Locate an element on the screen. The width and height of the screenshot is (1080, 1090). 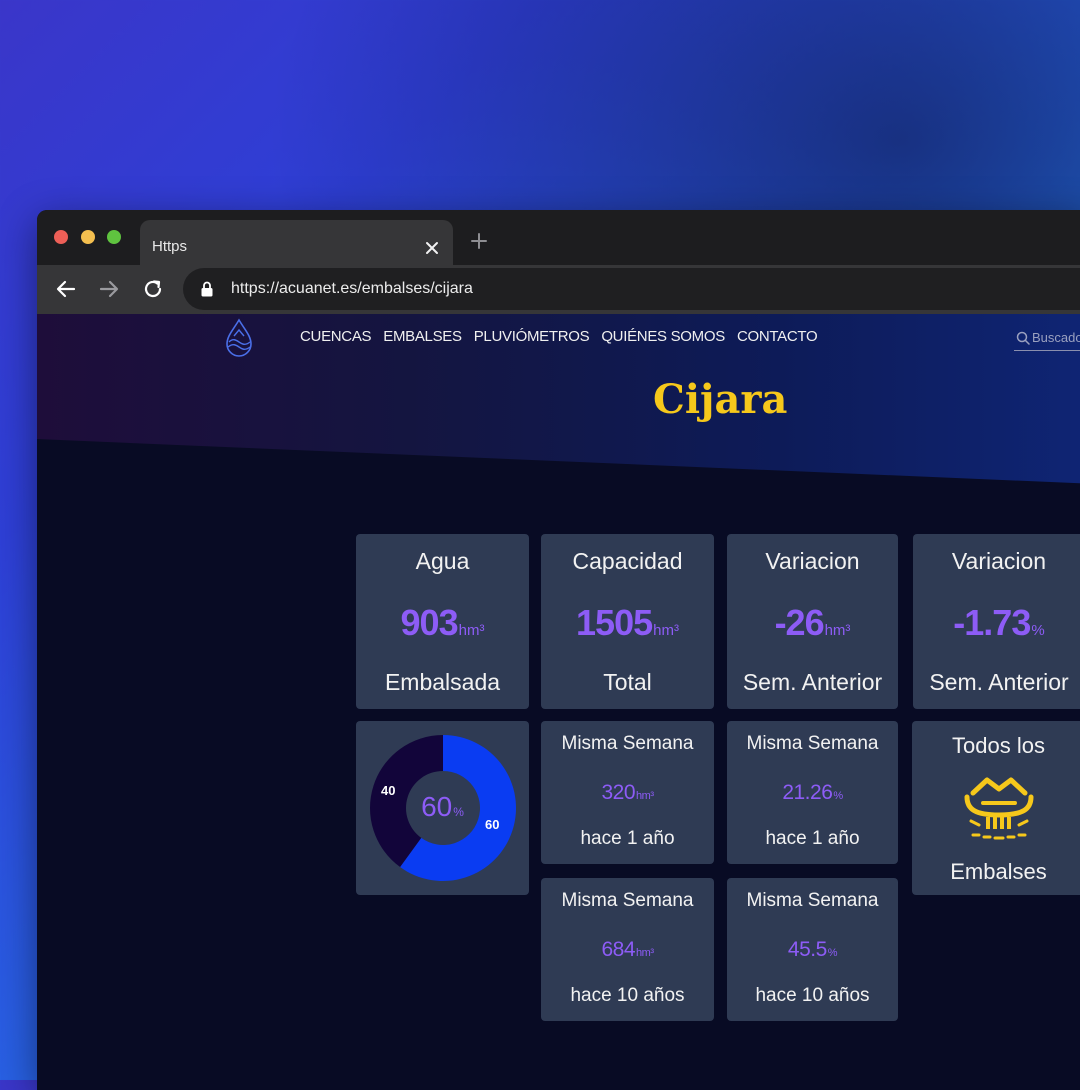
page-title: Cijara is located at coordinates (720, 399).